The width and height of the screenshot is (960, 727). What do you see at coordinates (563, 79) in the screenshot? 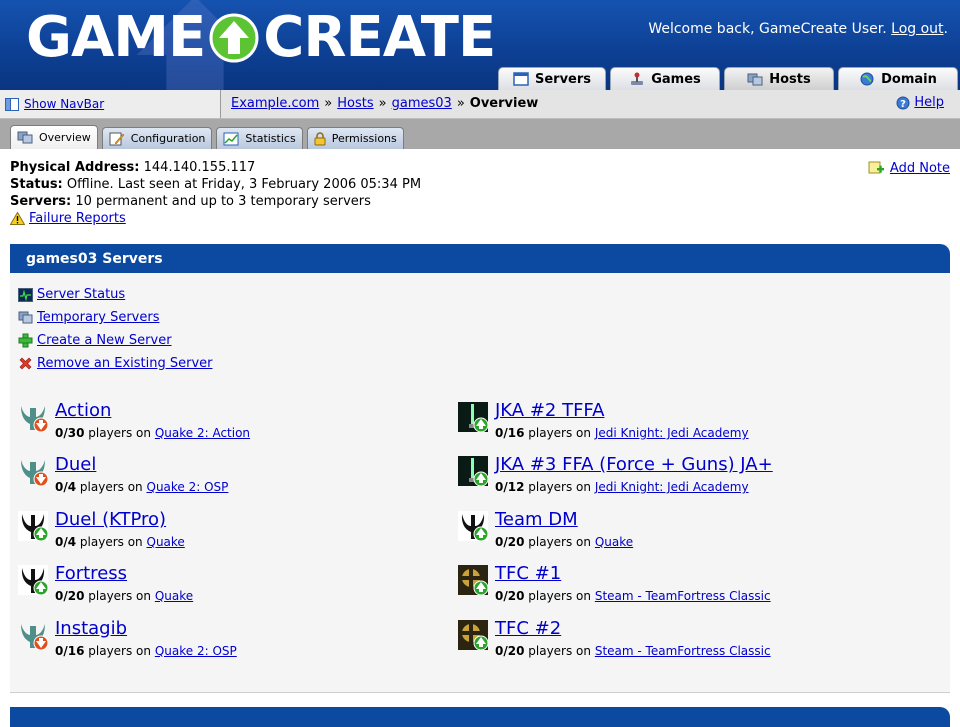
I see `tab-servers-label: Servers` at bounding box center [563, 79].